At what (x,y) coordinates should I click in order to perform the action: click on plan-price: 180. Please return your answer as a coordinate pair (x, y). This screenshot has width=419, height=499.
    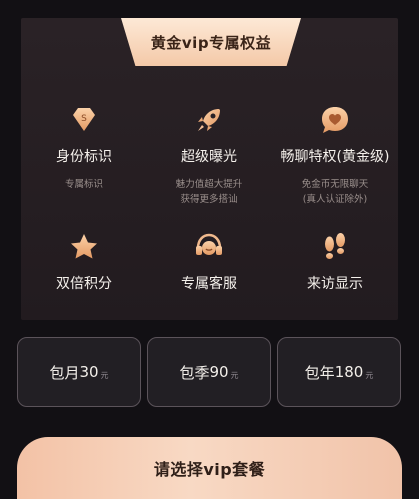
    Looking at the image, I should click on (349, 372).